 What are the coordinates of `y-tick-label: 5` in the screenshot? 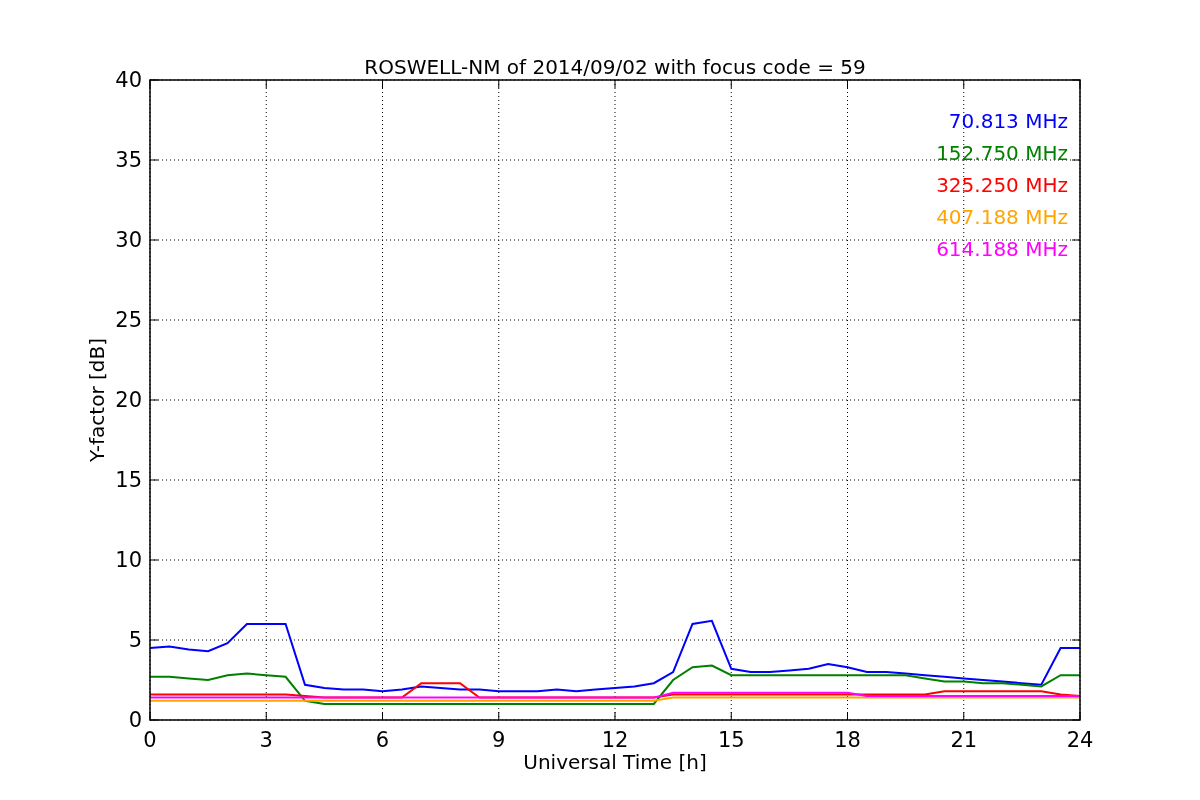 It's located at (135, 640).